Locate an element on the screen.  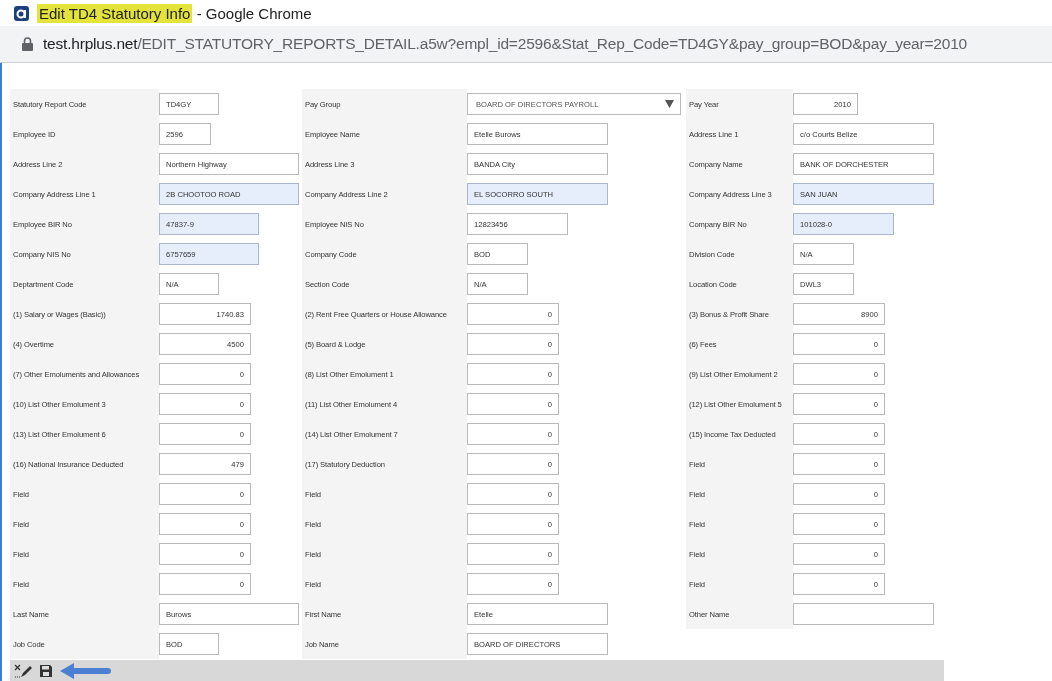
app-logo-icon is located at coordinates (21, 13).